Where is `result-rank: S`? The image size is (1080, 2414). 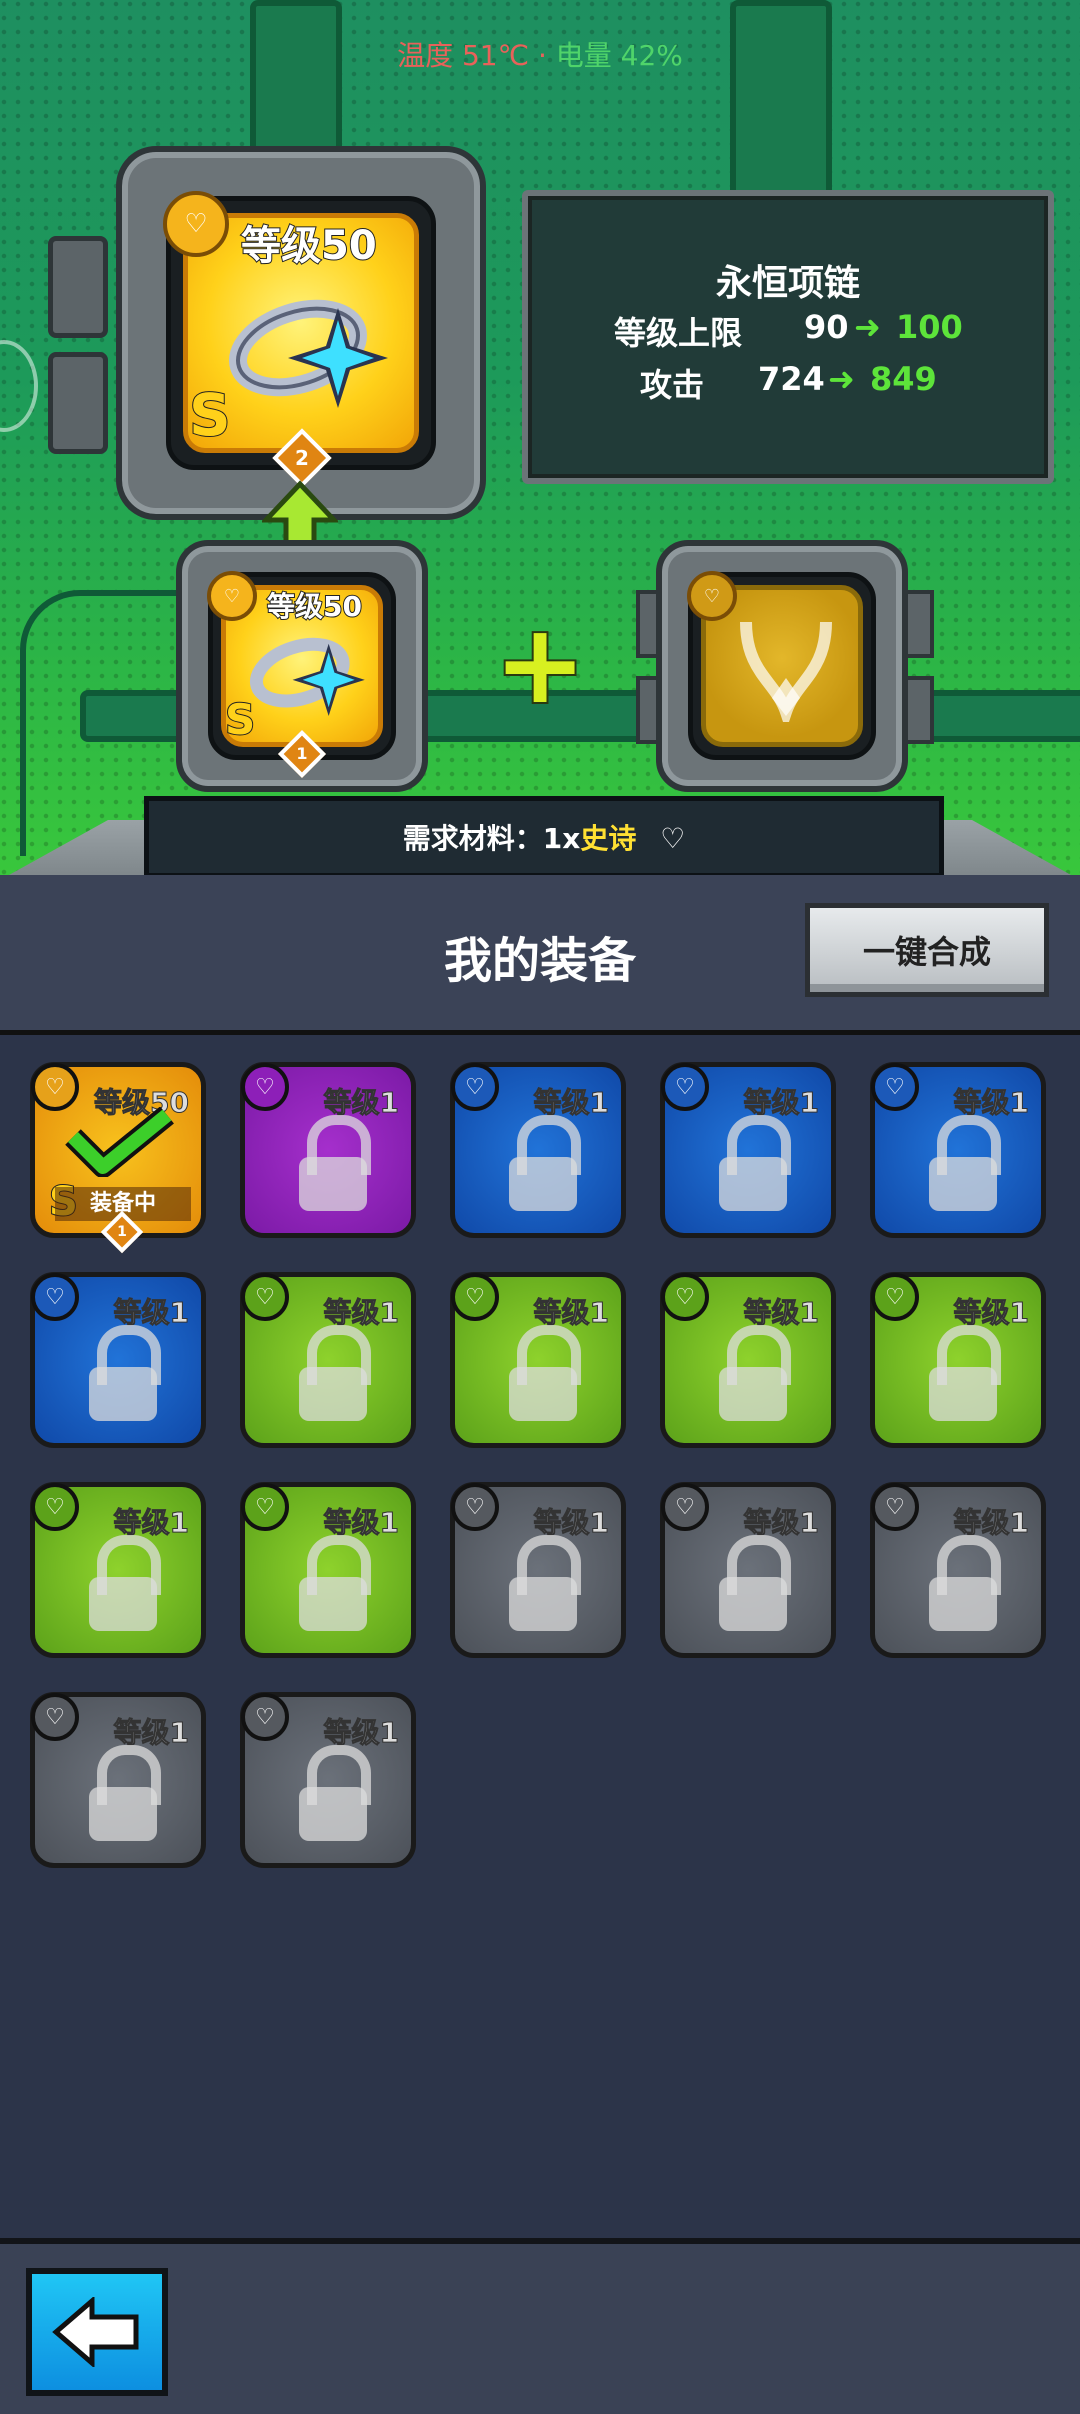 result-rank: S is located at coordinates (210, 415).